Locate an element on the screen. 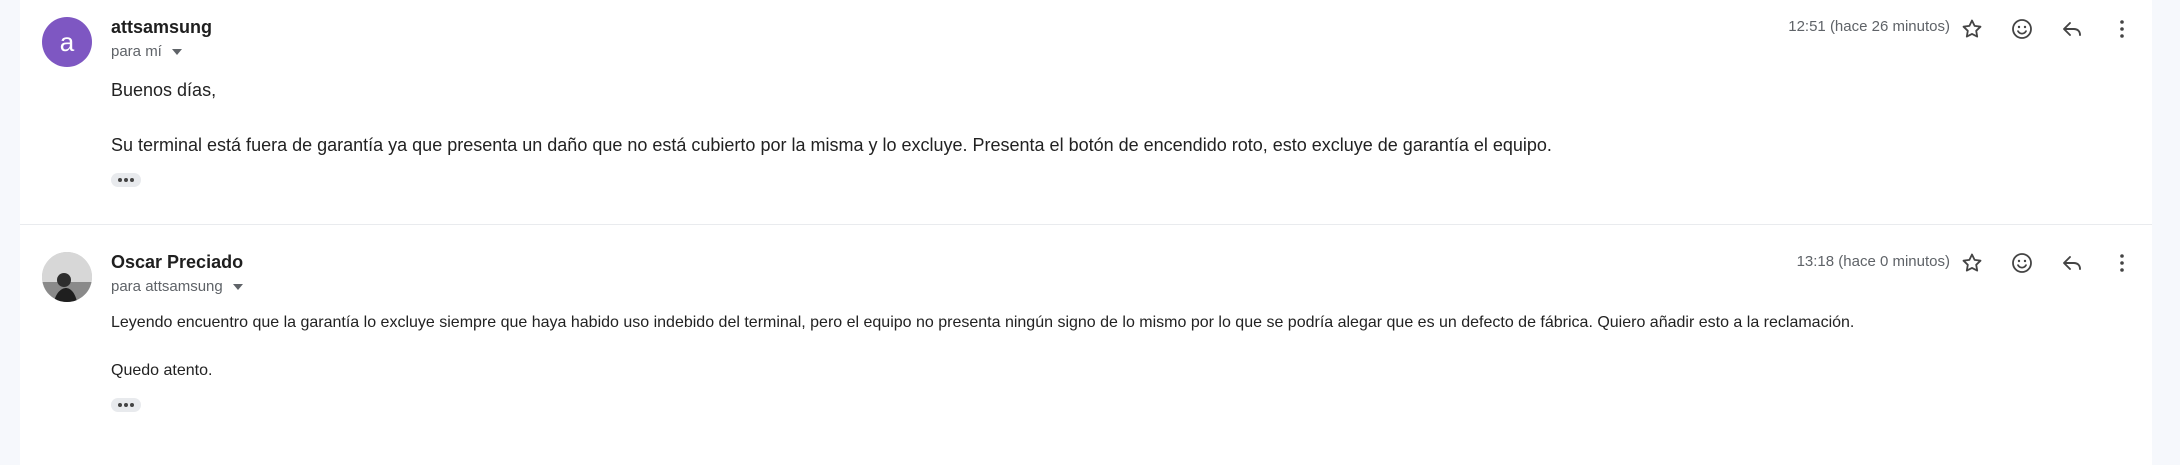  recipient-line: para mí is located at coordinates (146, 51).